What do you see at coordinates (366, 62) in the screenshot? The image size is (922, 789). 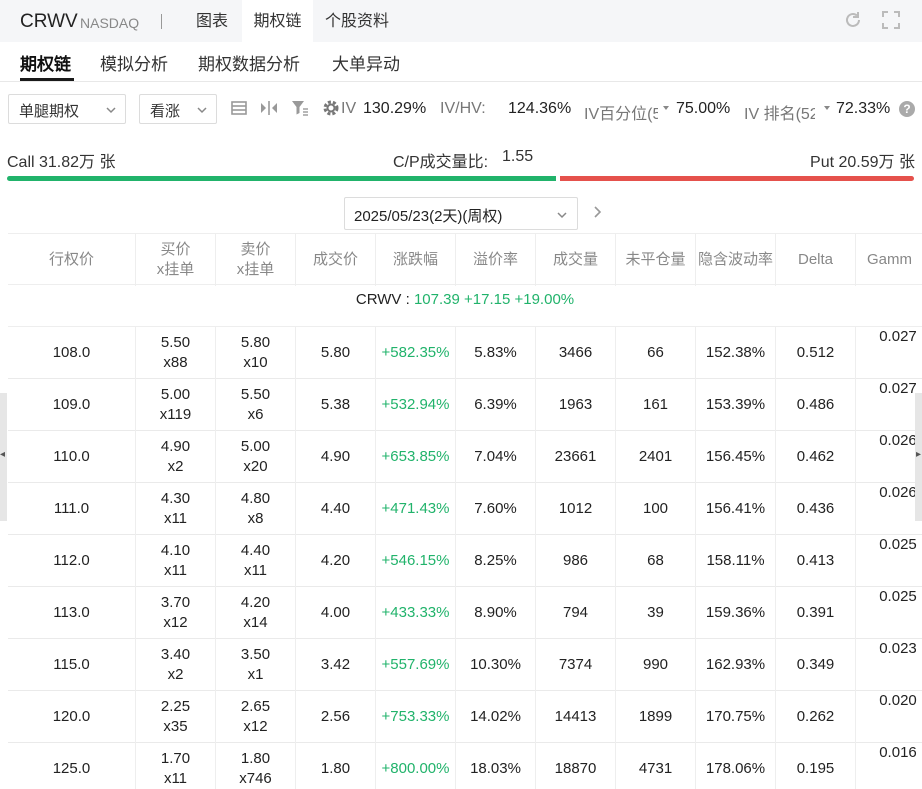 I see `subtab-block-trades: 大单异动` at bounding box center [366, 62].